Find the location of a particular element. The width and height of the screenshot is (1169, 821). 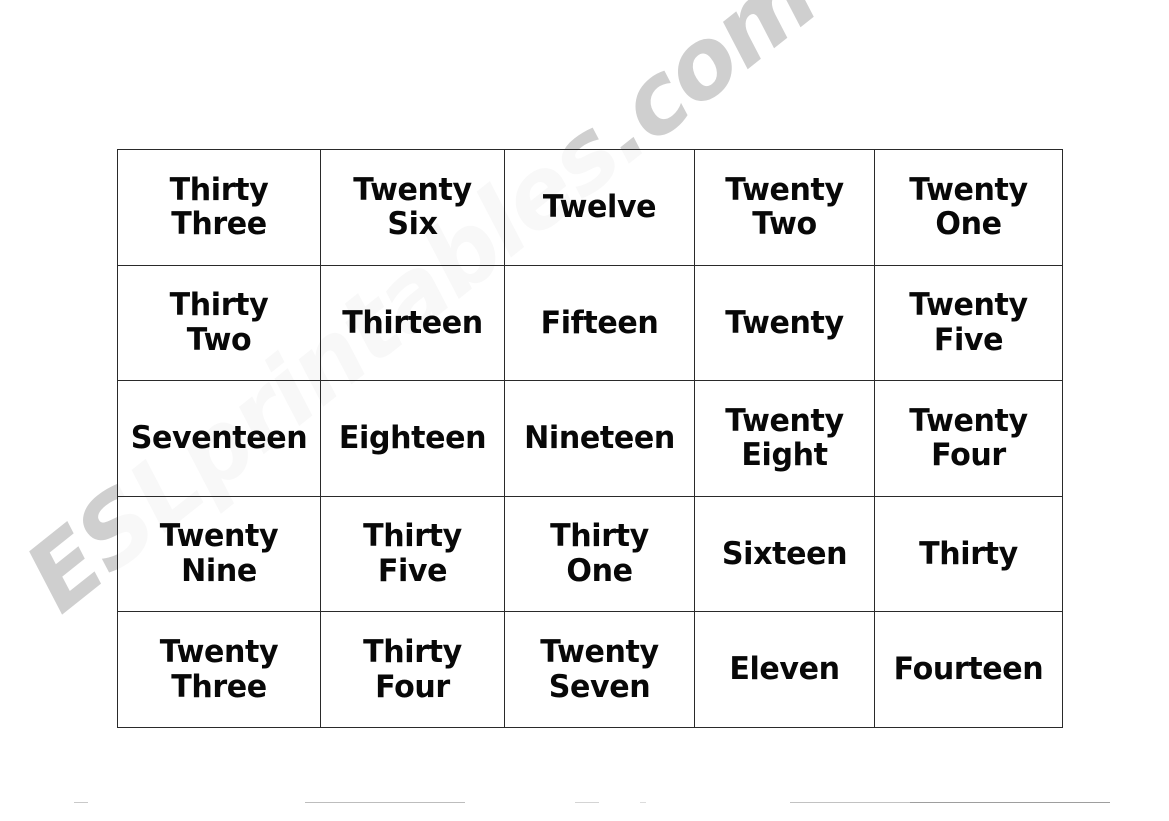

bingo-cell: Twenty Six is located at coordinates (412, 207).